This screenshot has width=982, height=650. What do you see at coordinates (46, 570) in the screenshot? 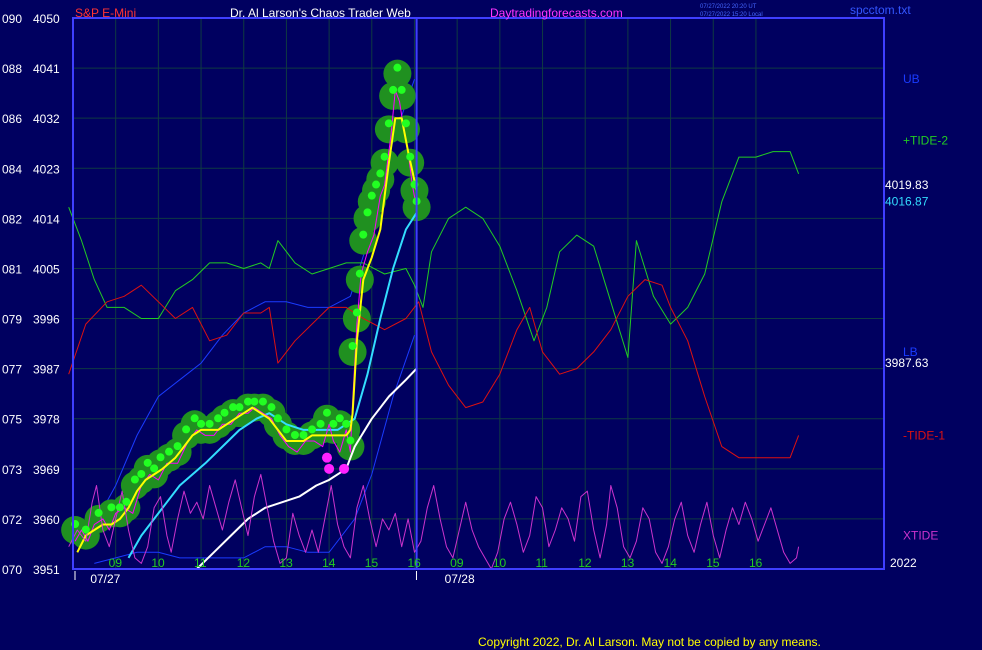
I see `y-tick-right: 3951` at bounding box center [46, 570].